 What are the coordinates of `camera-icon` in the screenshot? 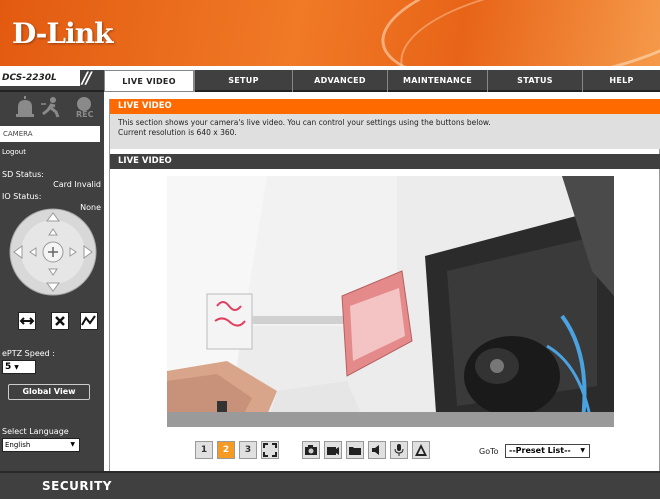 It's located at (311, 450).